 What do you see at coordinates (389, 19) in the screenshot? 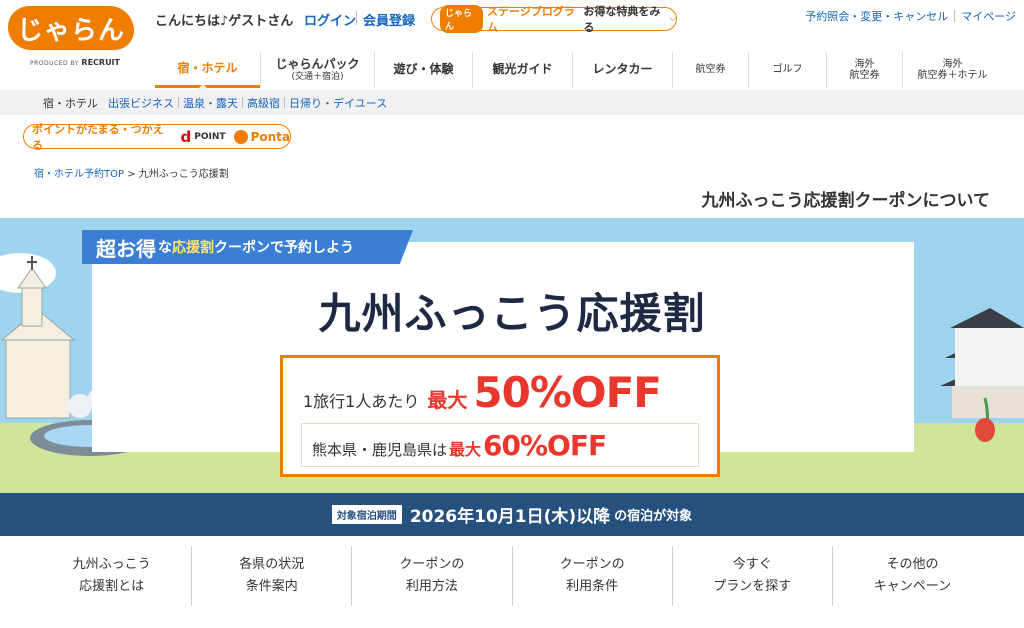
I see `register-link: 会員登録` at bounding box center [389, 19].